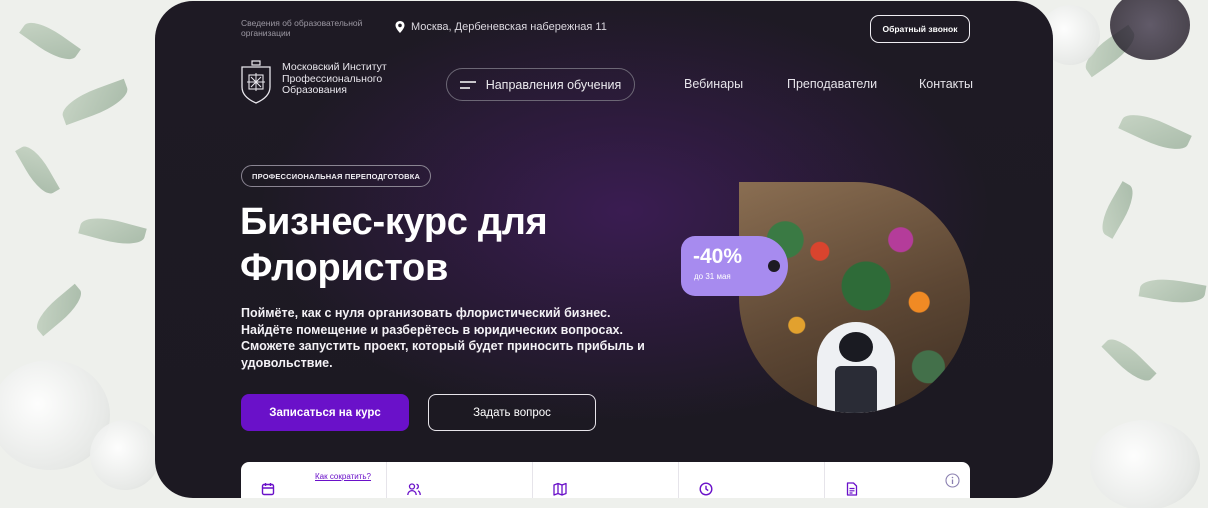 This screenshot has width=1208, height=508. I want to click on info-cell-format, so click(606, 480).